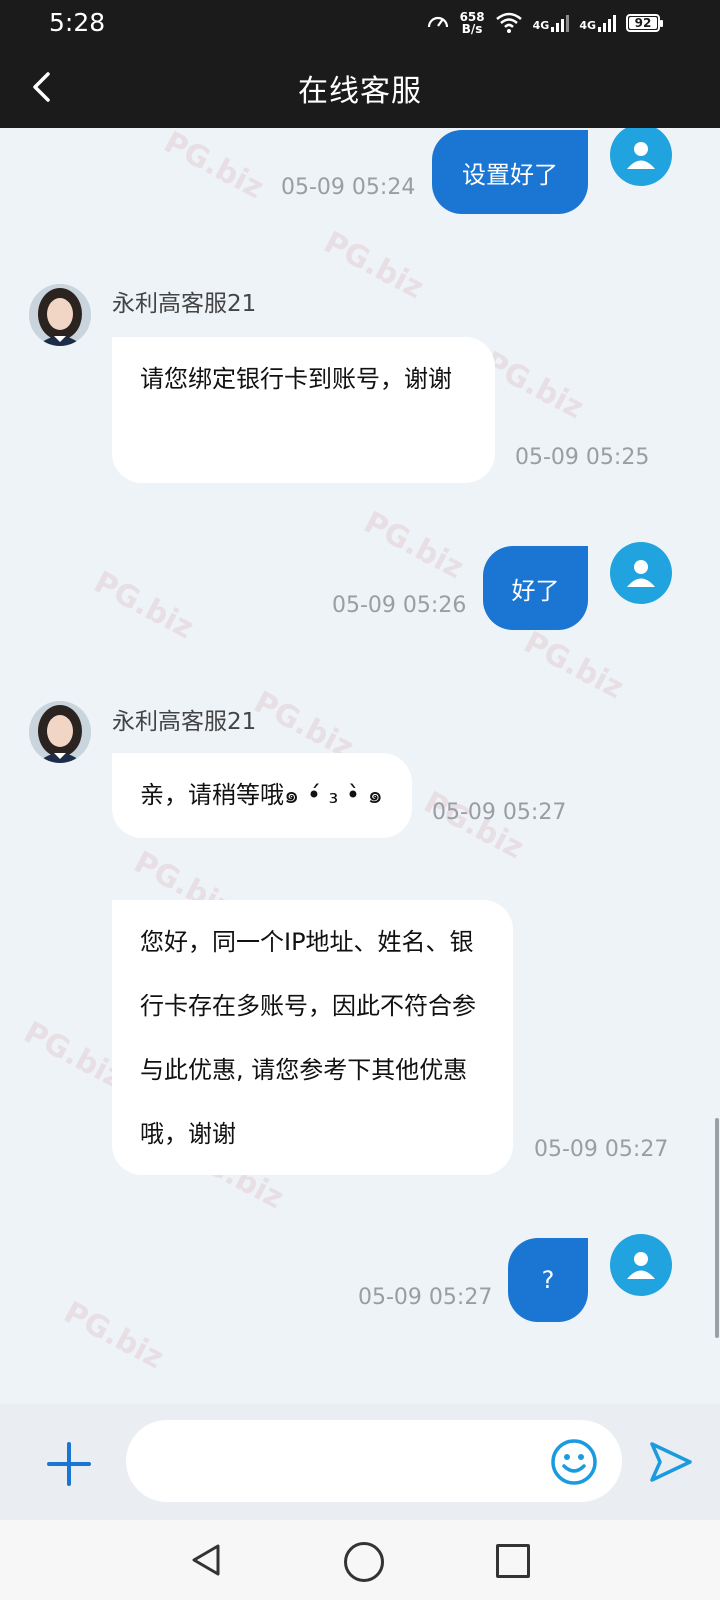  I want to click on signal-1: 4G, so click(551, 23).